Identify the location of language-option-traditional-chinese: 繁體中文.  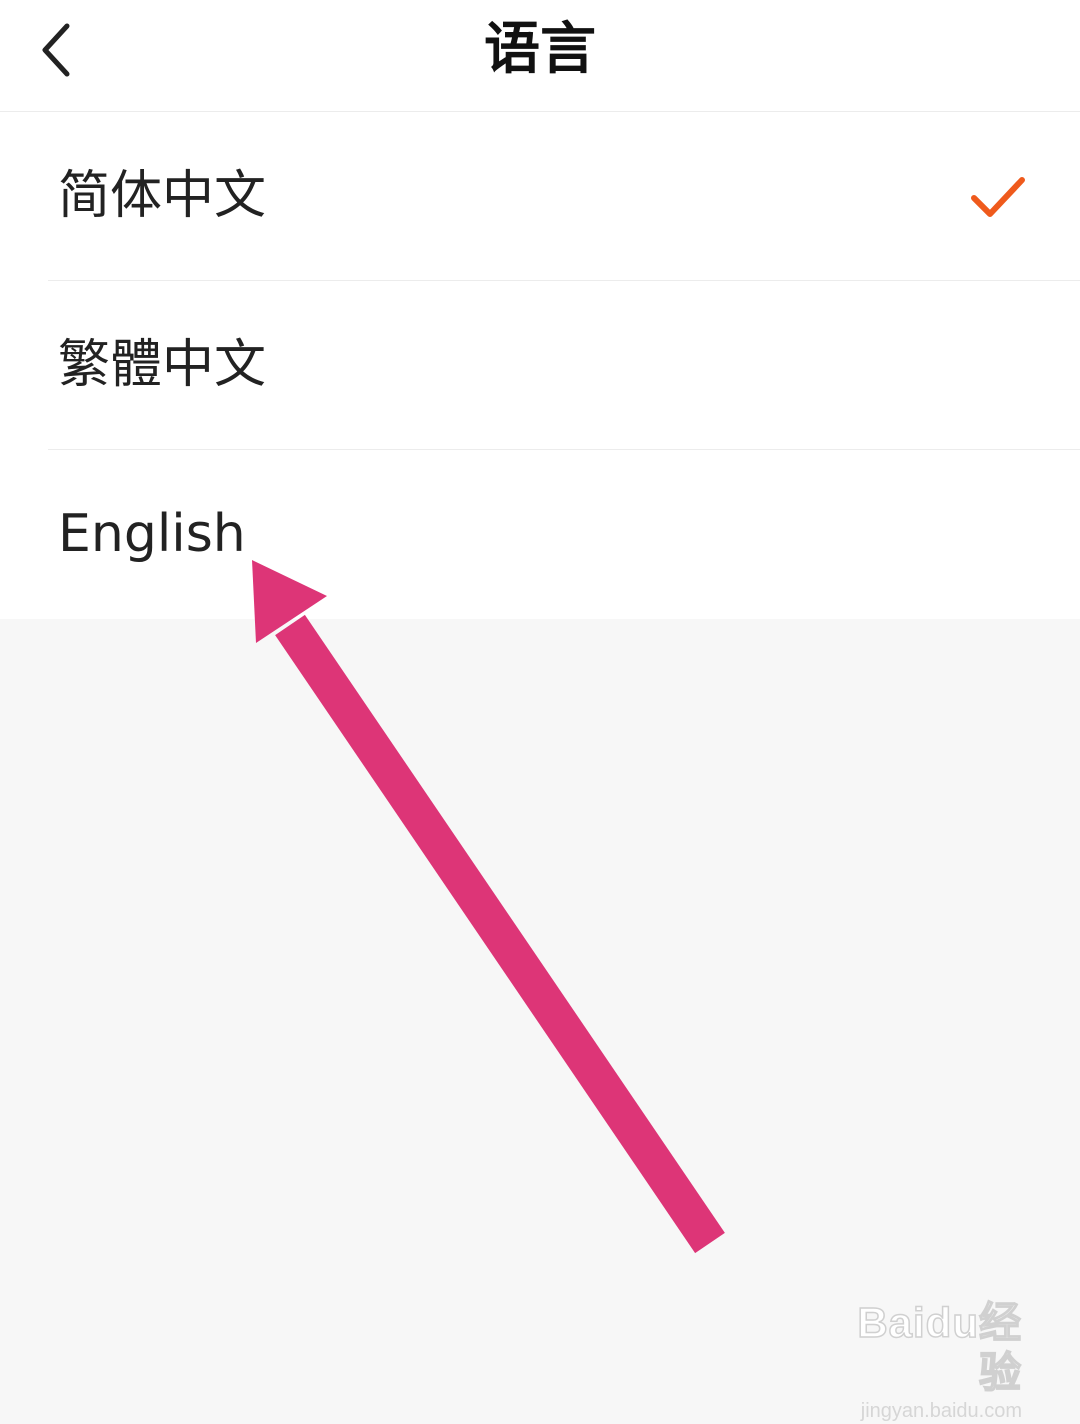
(540, 365).